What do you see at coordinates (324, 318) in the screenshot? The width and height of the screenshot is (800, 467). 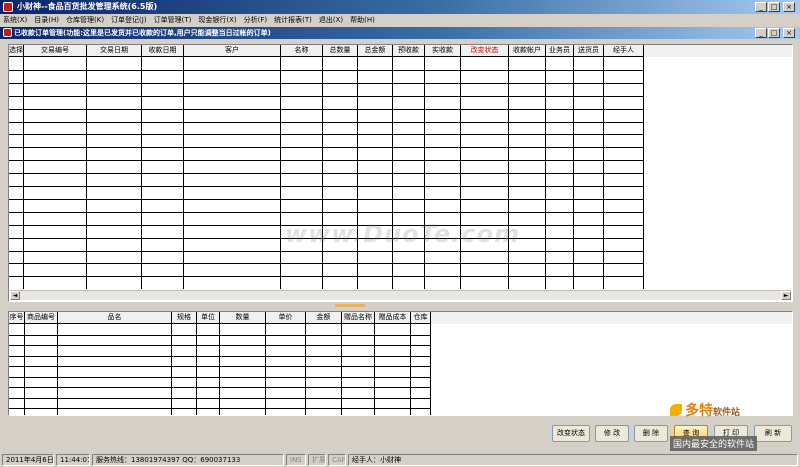 I see `column-header: 金额` at bounding box center [324, 318].